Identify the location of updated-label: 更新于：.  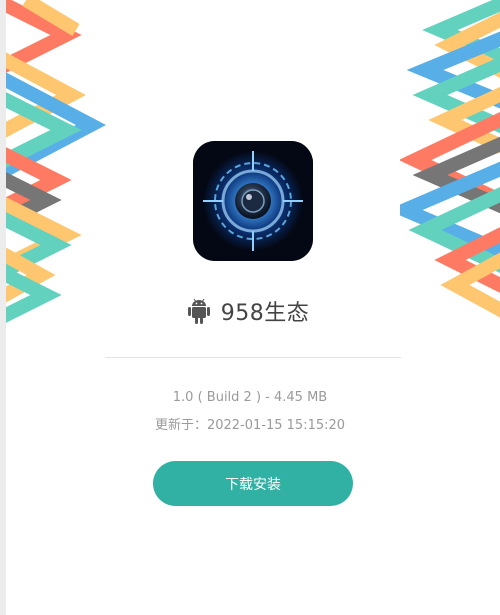
(180, 425).